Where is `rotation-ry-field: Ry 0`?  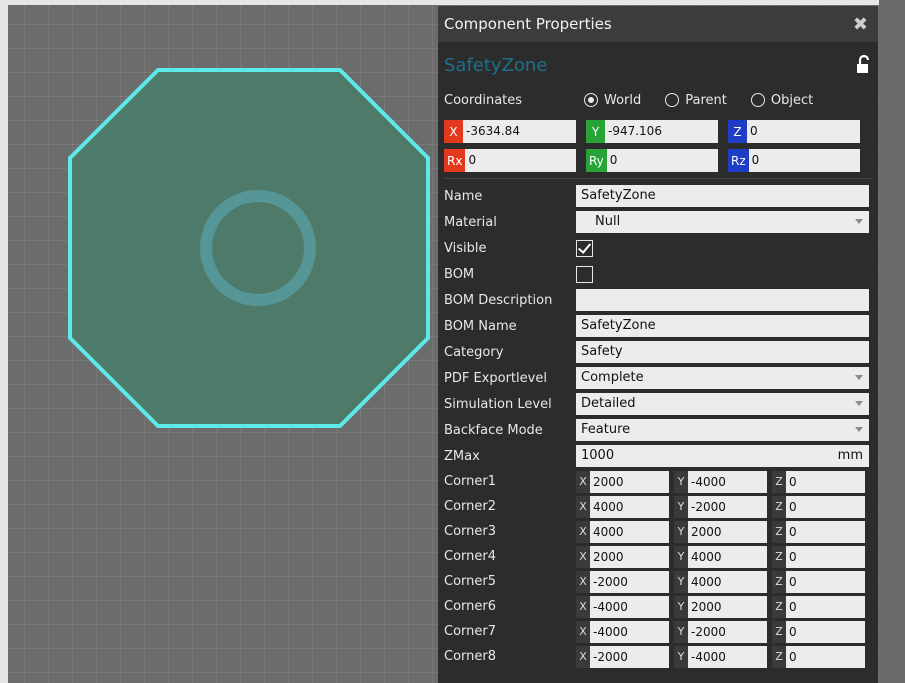
rotation-ry-field: Ry 0 is located at coordinates (652, 160).